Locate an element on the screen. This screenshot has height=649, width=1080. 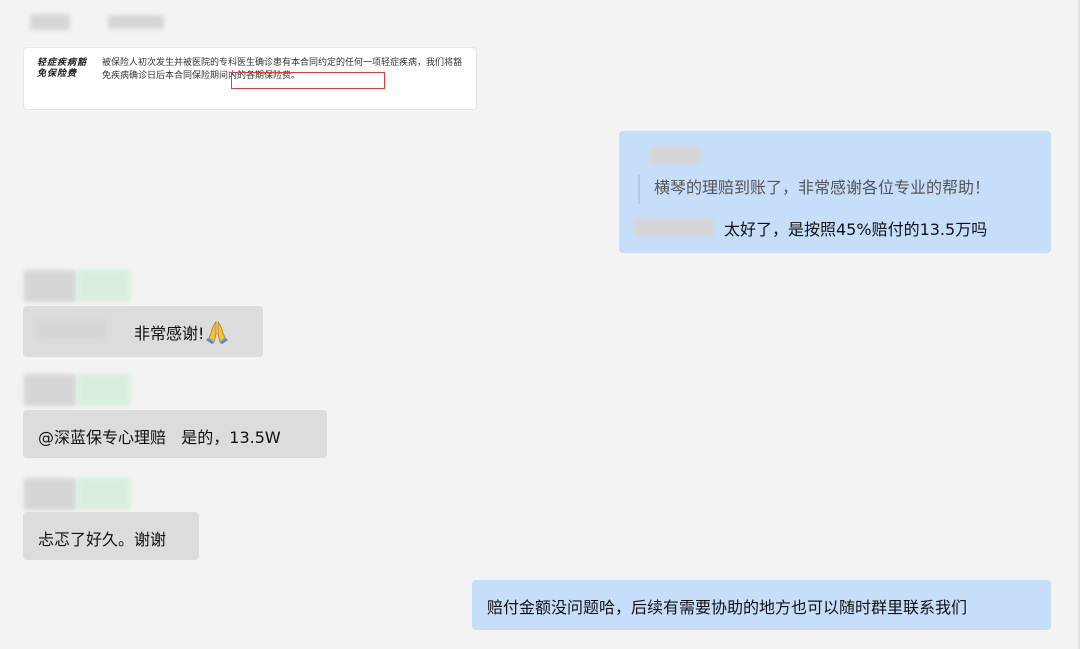
message-text: 赔付金额没问题哈，后续有需要协助的地方也可以随时群里联系我们 is located at coordinates (727, 607).